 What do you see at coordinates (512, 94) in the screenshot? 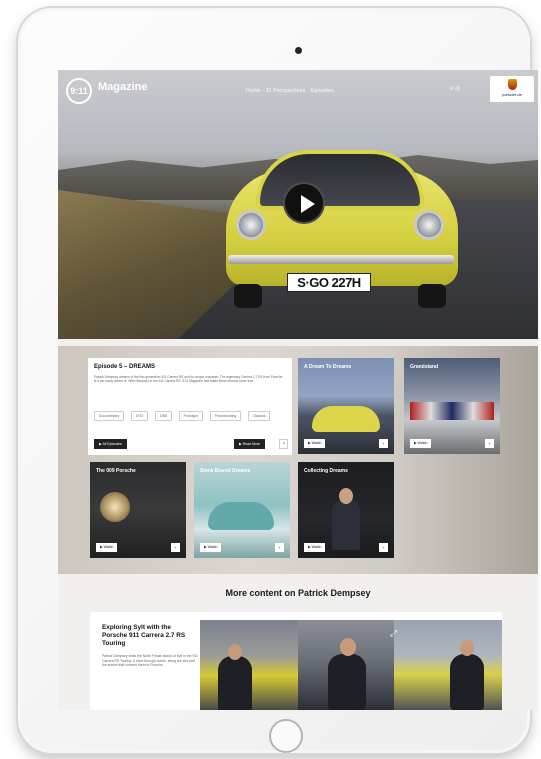
I see `brand-text: porsche.de` at bounding box center [512, 94].